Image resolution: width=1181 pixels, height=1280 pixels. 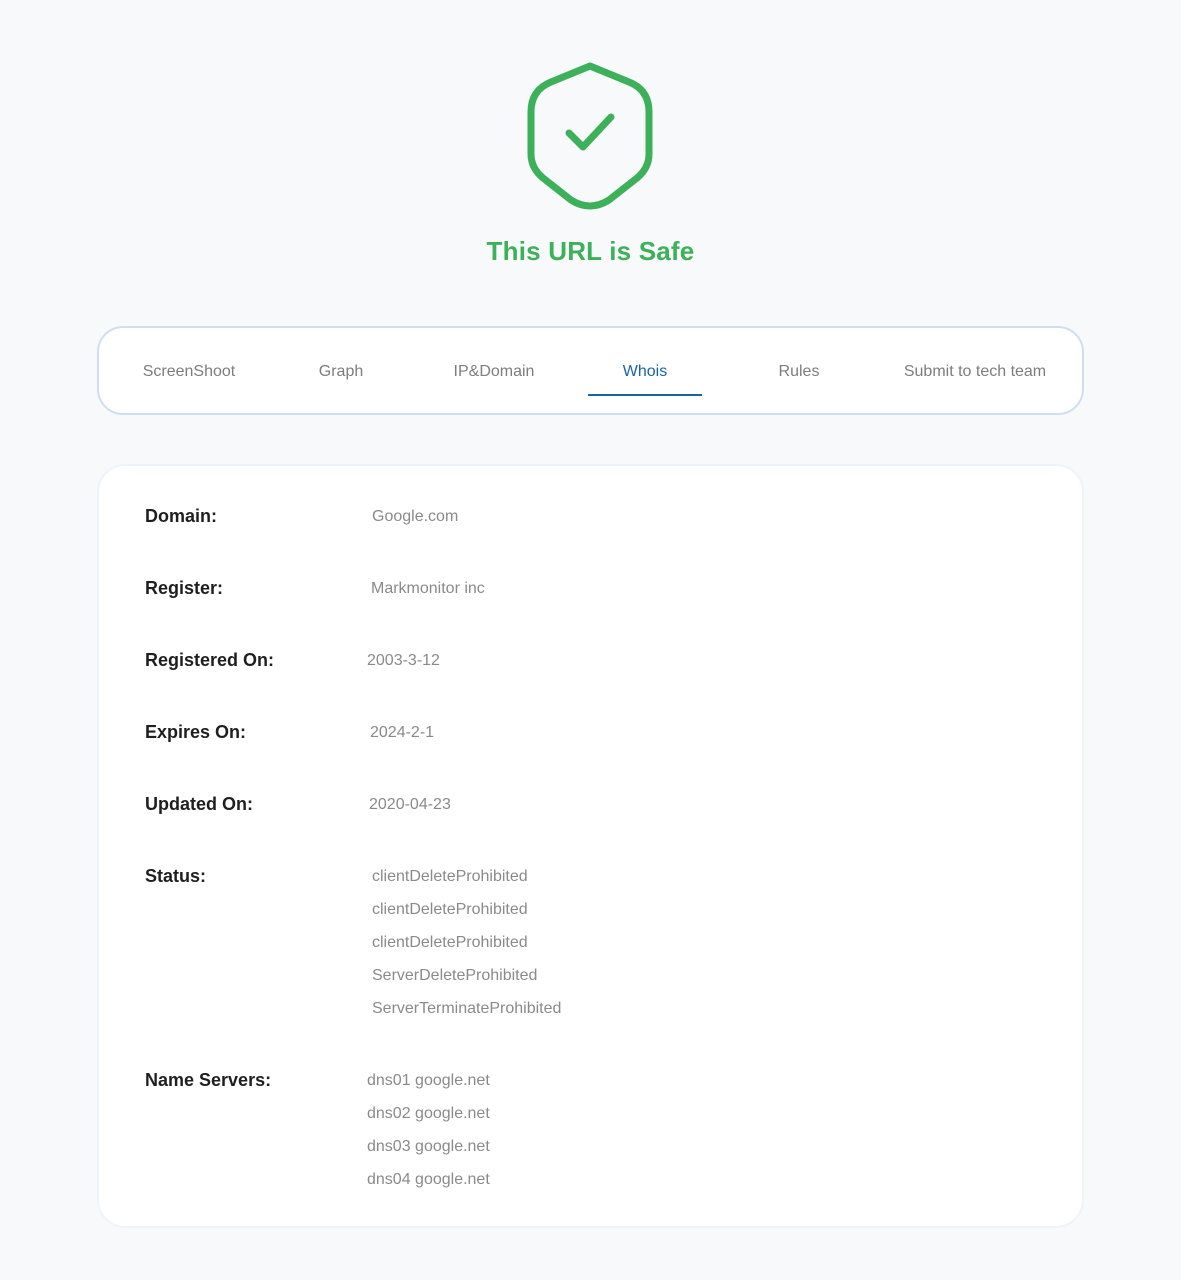 I want to click on tab-whois: Whois, so click(x=645, y=370).